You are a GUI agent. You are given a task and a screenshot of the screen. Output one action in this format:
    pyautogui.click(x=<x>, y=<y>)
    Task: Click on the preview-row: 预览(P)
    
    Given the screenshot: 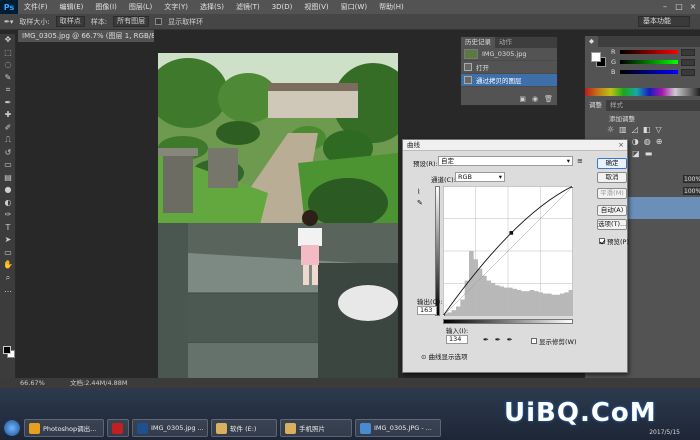 What is the action you would take?
    pyautogui.click(x=614, y=241)
    